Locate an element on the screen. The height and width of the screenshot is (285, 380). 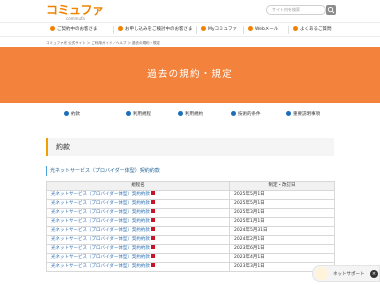
revision-date: 2025年3月1日 is located at coordinates (282, 213).